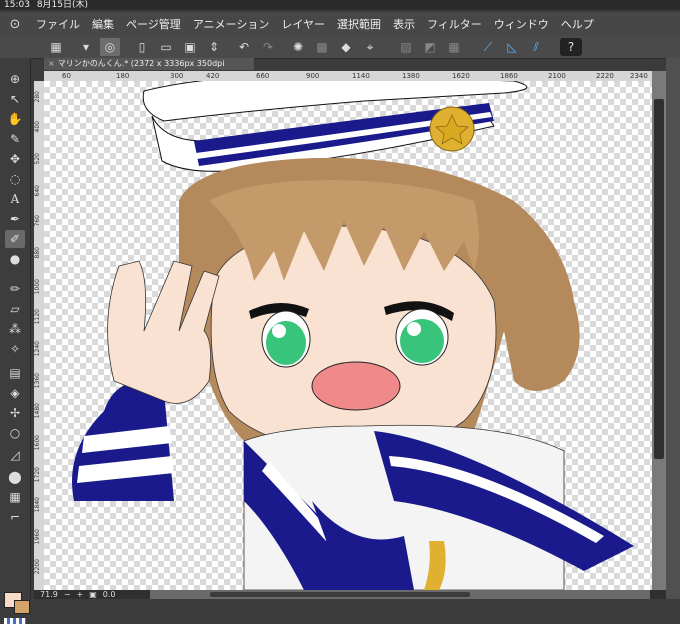 The height and width of the screenshot is (624, 680). I want to click on spiral-icon: ◎, so click(110, 47).